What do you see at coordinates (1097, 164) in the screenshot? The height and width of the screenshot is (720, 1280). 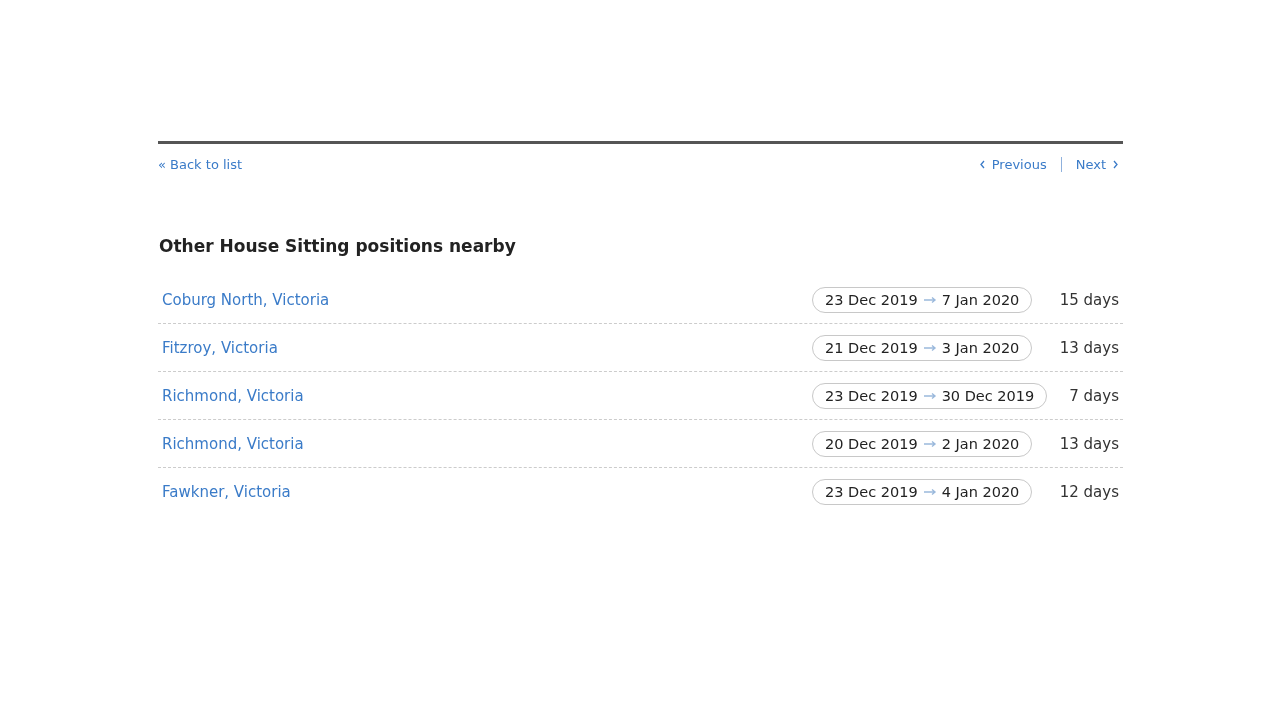 I see `next-link: Next` at bounding box center [1097, 164].